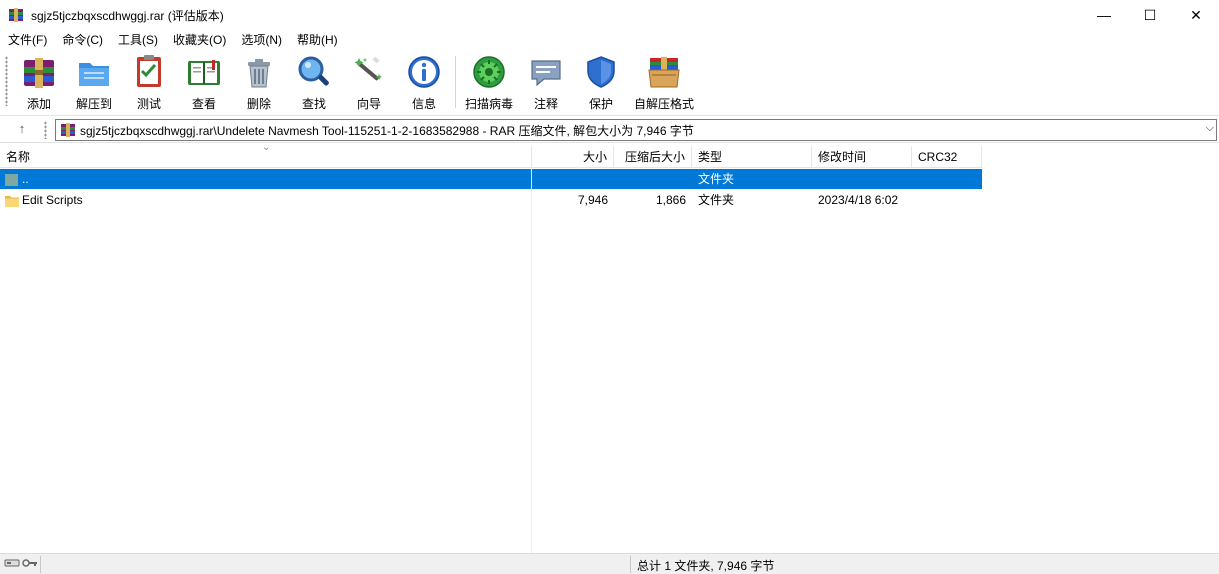 The width and height of the screenshot is (1219, 574). What do you see at coordinates (573, 179) in the screenshot?
I see `size-cell` at bounding box center [573, 179].